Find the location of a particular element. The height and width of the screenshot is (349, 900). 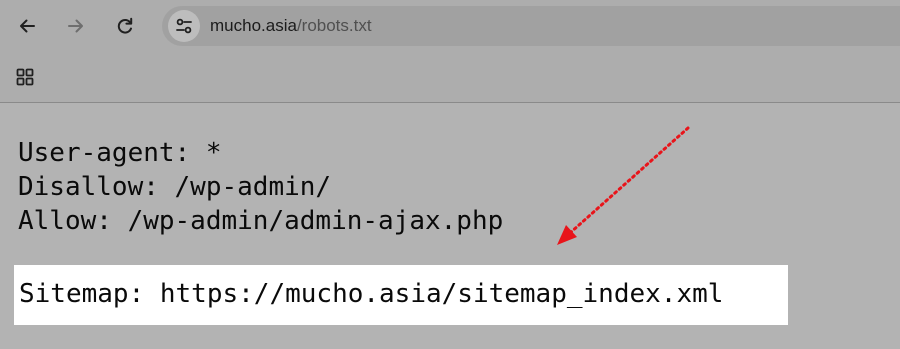

apps-grid-icon is located at coordinates (25, 77).